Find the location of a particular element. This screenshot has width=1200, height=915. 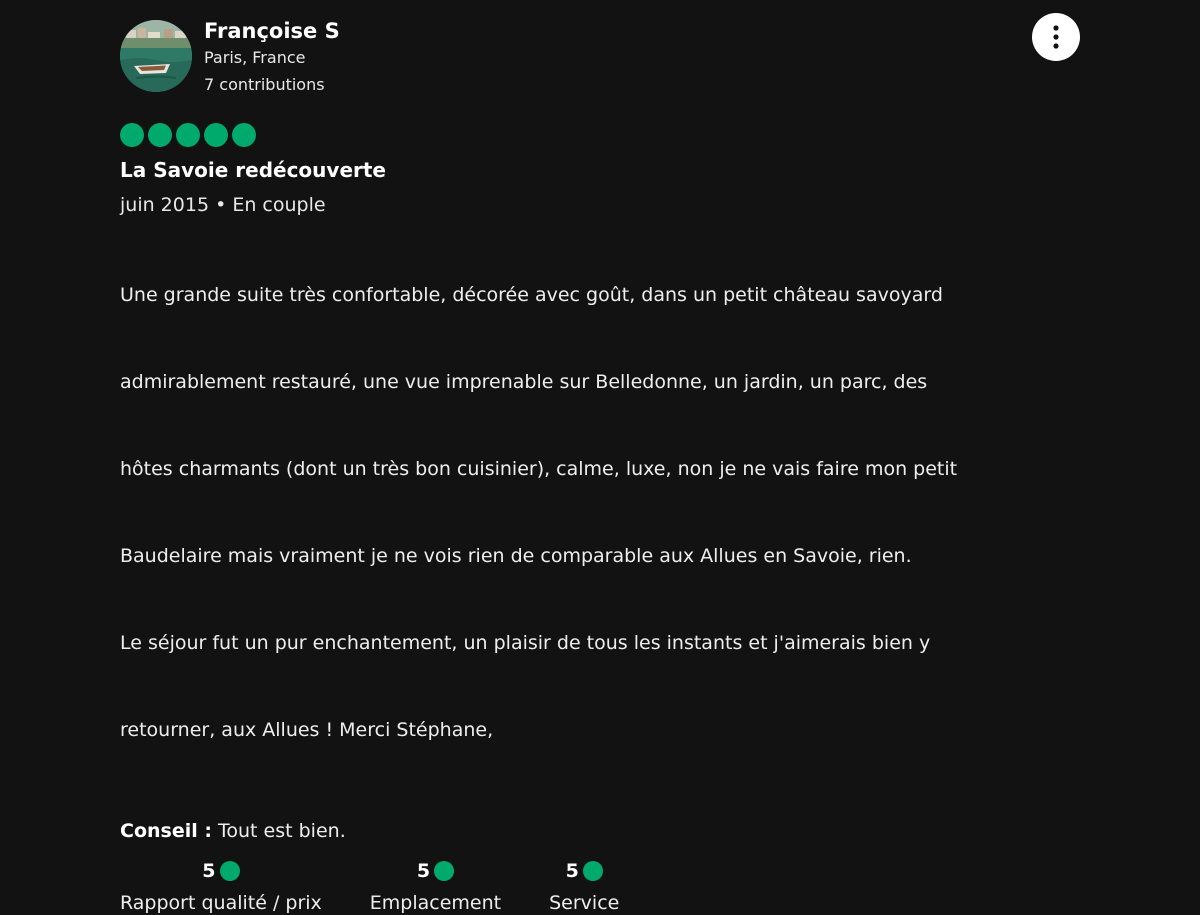

user-location: Paris, France is located at coordinates (255, 57).